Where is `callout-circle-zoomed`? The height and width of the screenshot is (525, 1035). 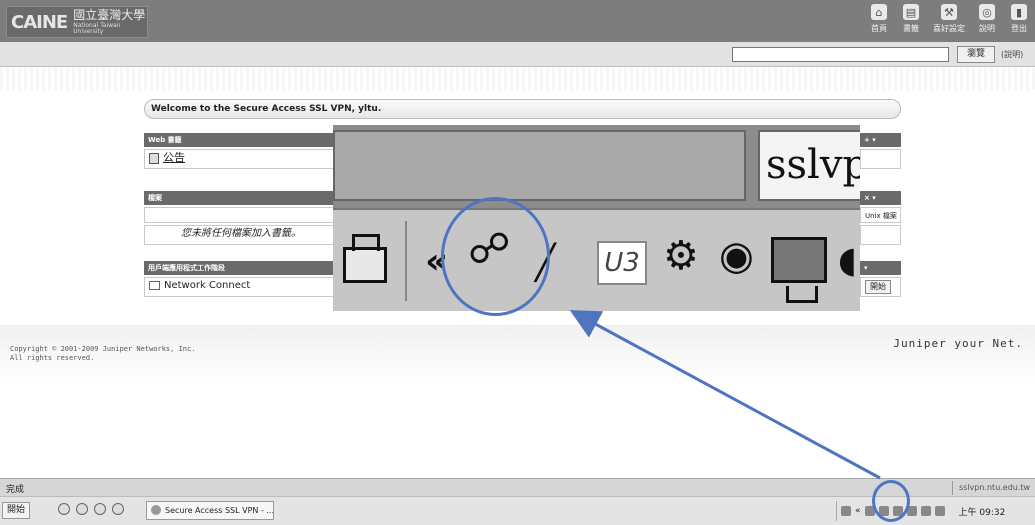 callout-circle-zoomed is located at coordinates (495, 256).